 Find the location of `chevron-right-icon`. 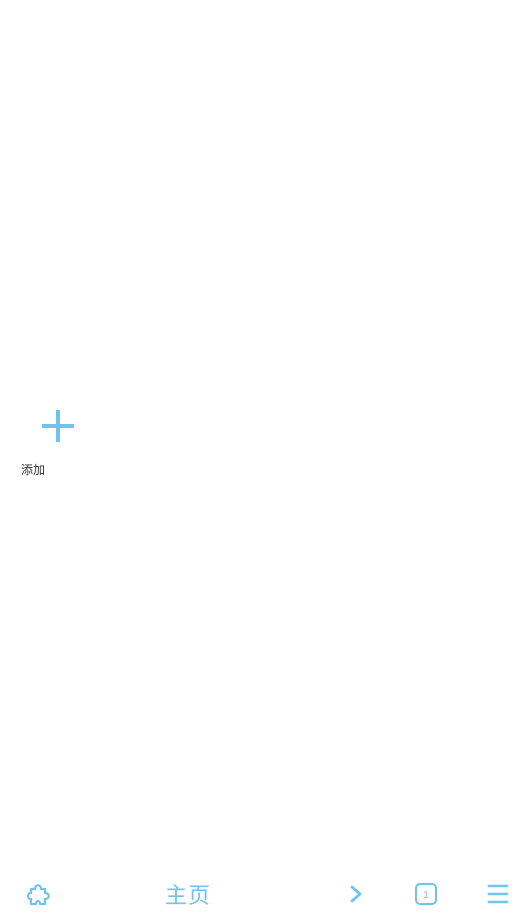

chevron-right-icon is located at coordinates (356, 894).